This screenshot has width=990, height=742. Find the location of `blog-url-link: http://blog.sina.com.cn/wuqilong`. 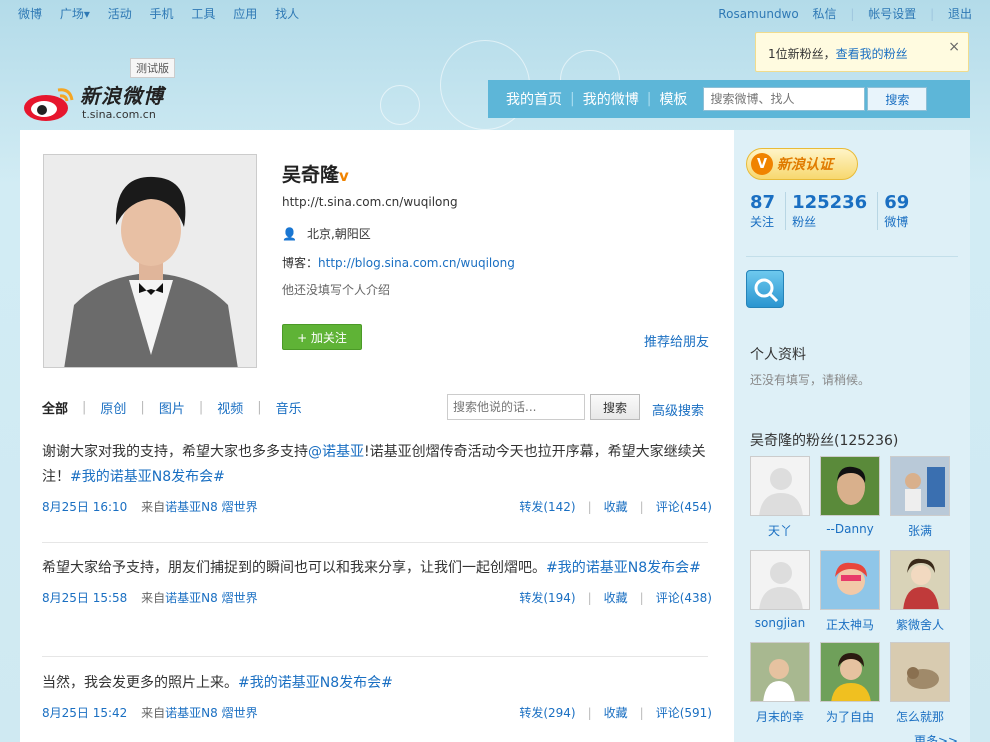

blog-url-link: http://blog.sina.com.cn/wuqilong is located at coordinates (416, 263).